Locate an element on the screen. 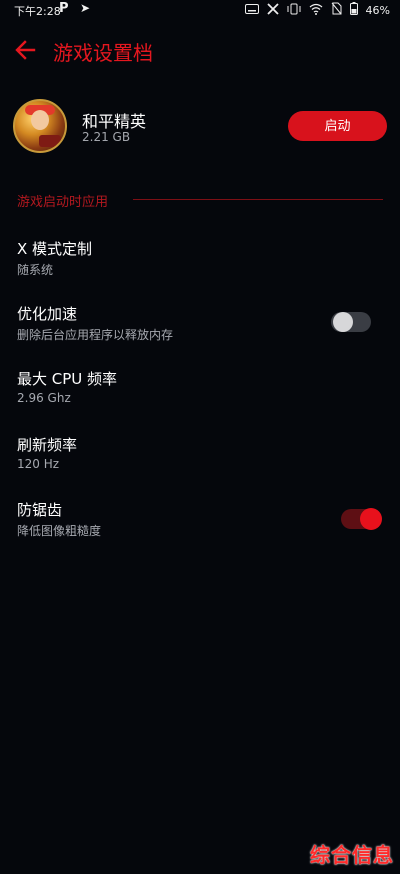  setting-title: 刷新频率 is located at coordinates (47, 445).